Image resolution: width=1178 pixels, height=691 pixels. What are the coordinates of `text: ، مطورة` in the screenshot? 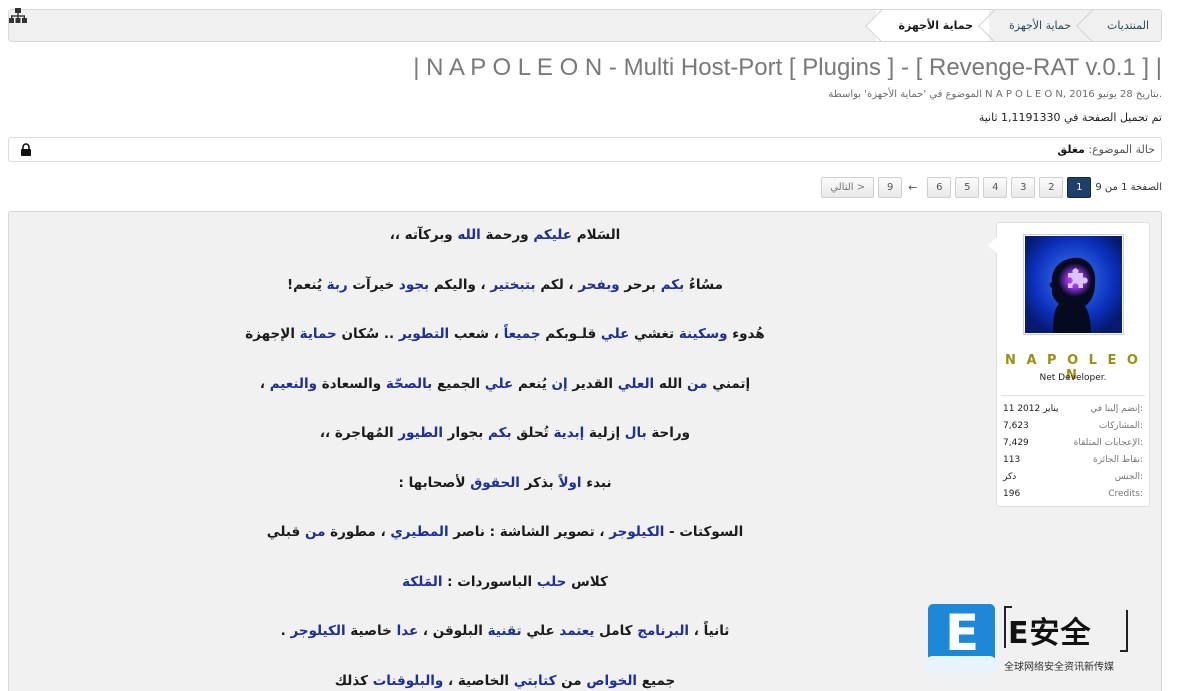 It's located at (358, 532).